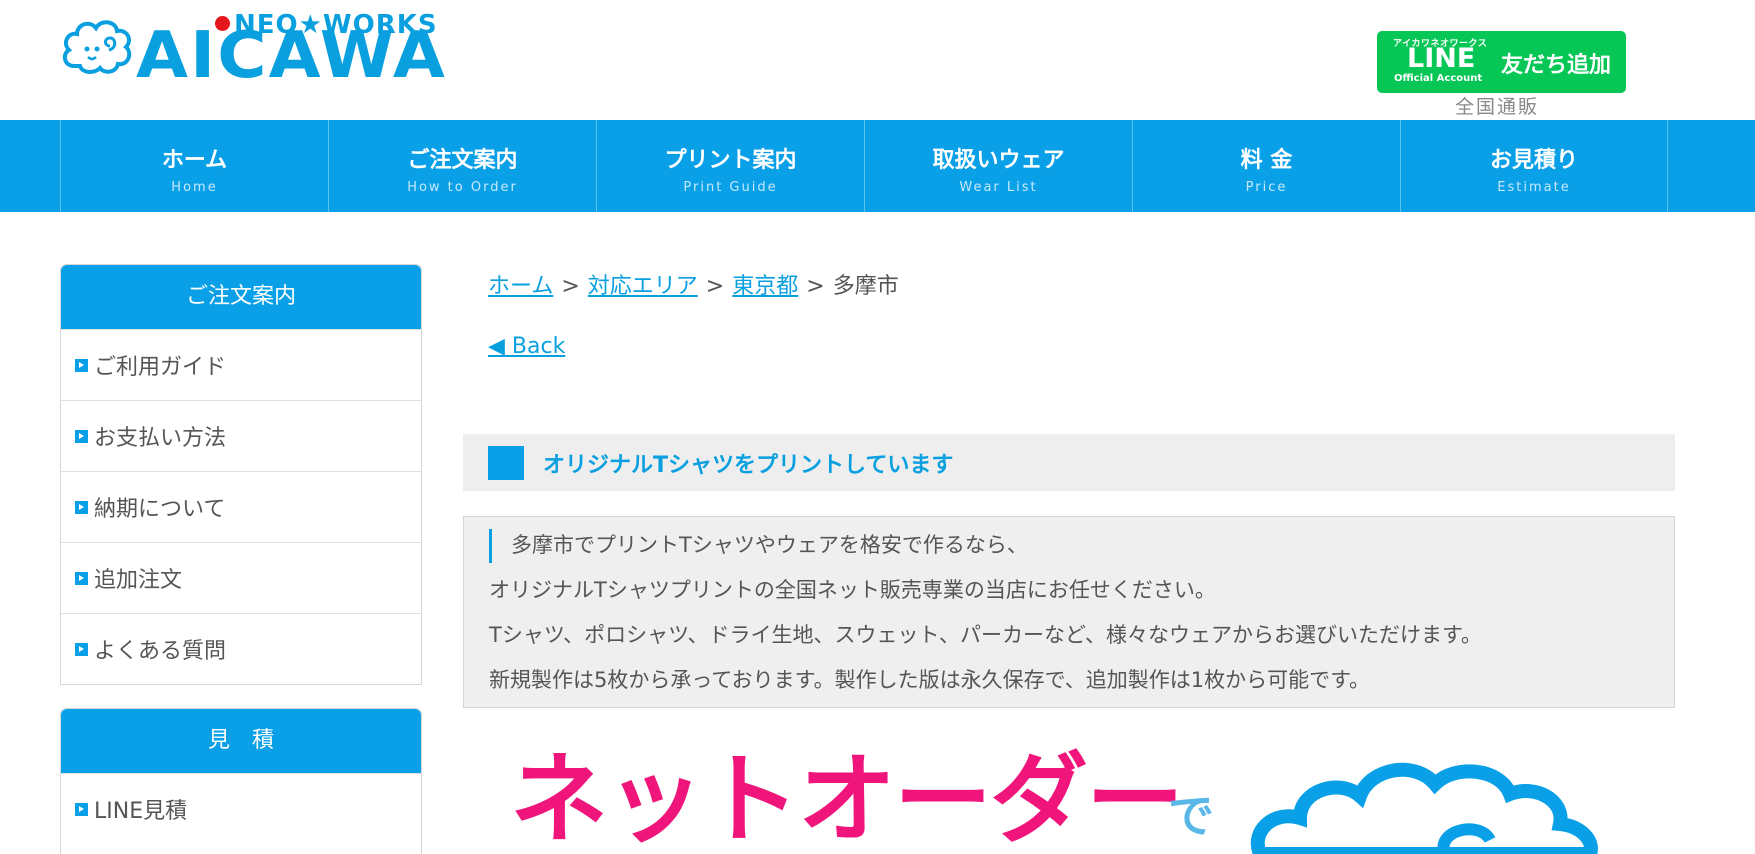 The height and width of the screenshot is (854, 1755). I want to click on breadcrumb: ホーム > 対応エリア > 東京都 > 多摩市, so click(693, 284).